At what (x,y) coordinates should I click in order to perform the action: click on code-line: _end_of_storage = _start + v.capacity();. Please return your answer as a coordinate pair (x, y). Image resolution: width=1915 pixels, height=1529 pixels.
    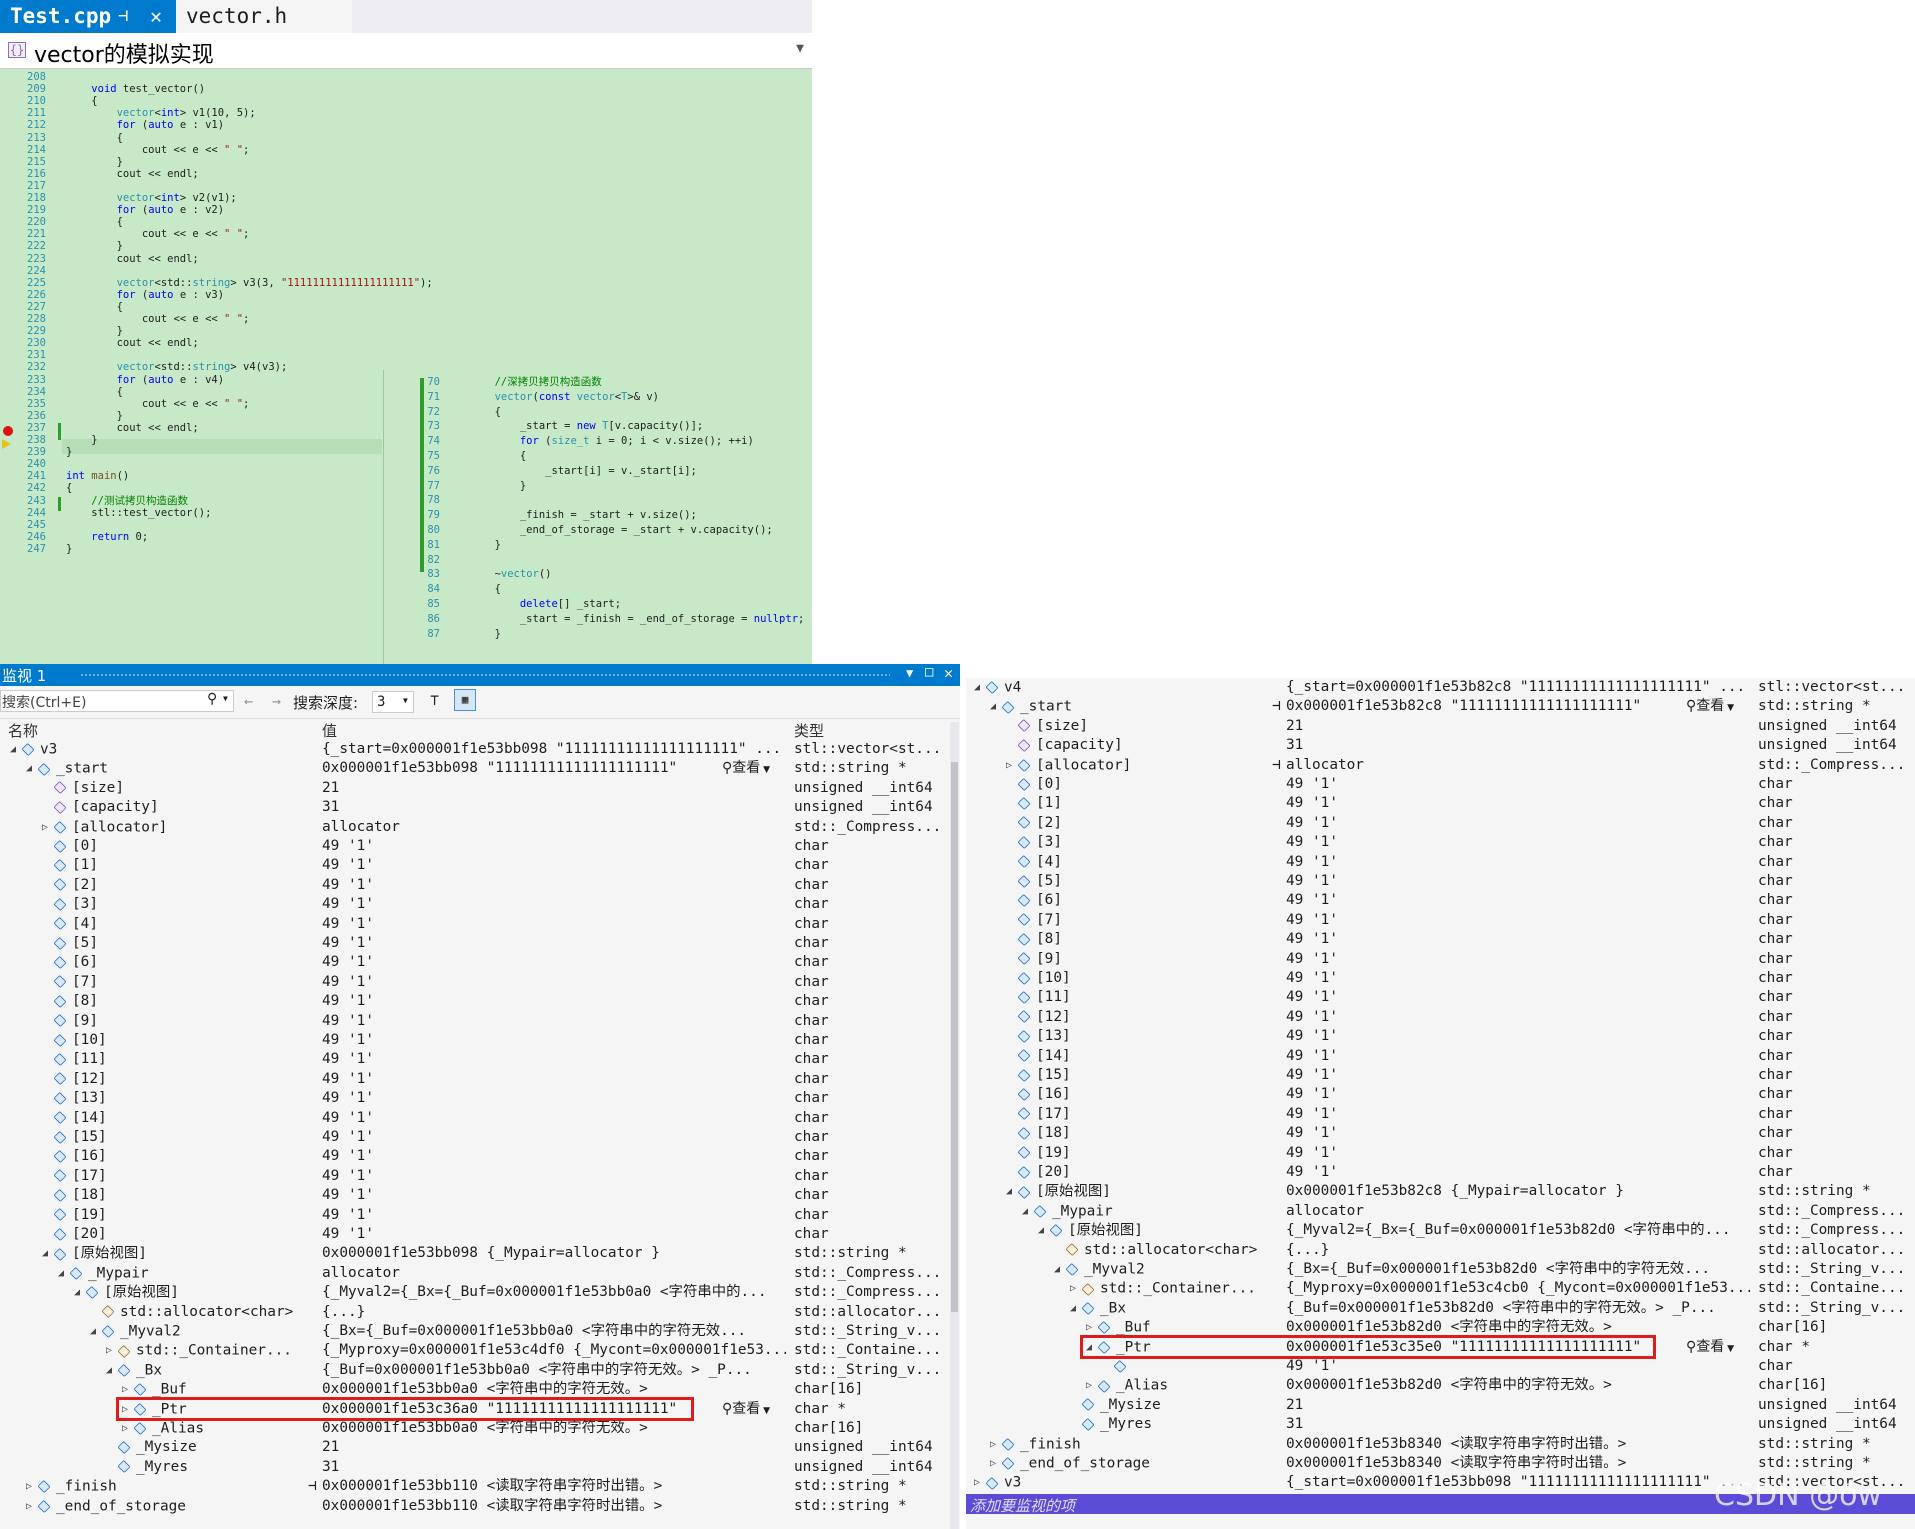
    Looking at the image, I should click on (608, 530).